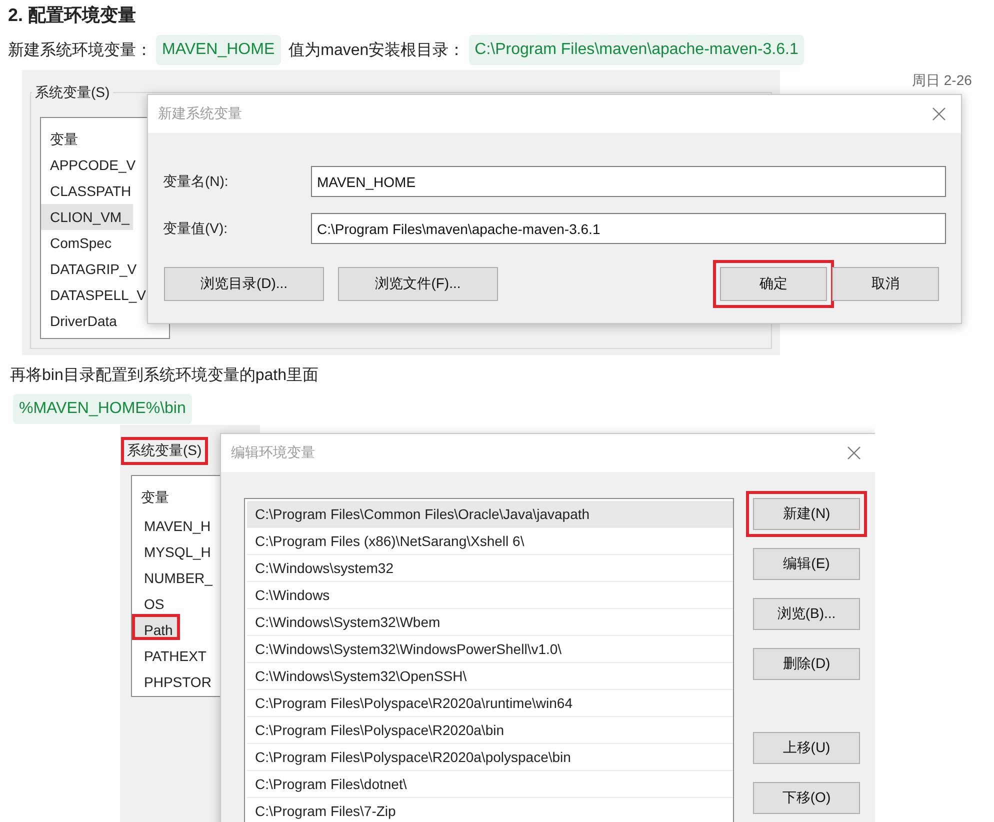 The height and width of the screenshot is (822, 994). What do you see at coordinates (942, 81) in the screenshot?
I see `clock-text: 周日 2-26` at bounding box center [942, 81].